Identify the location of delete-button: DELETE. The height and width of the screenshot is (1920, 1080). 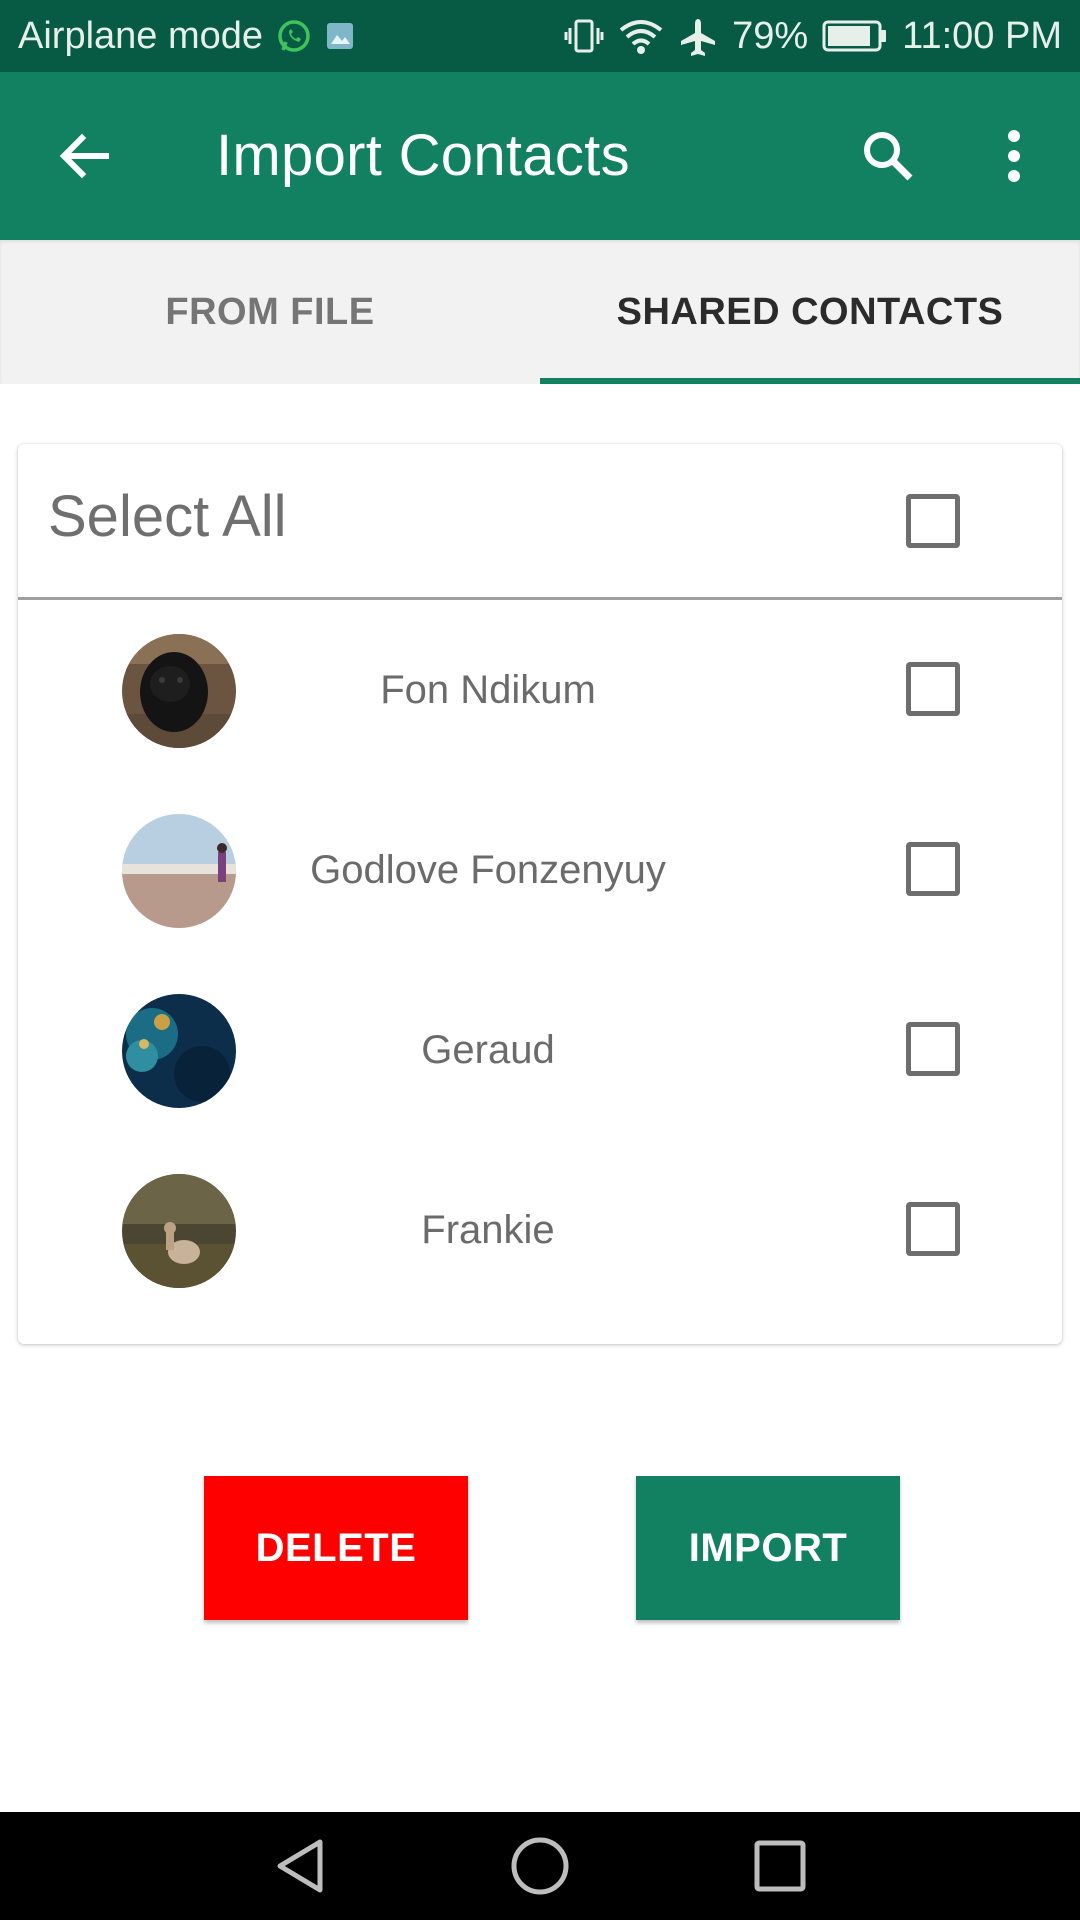
(336, 1548).